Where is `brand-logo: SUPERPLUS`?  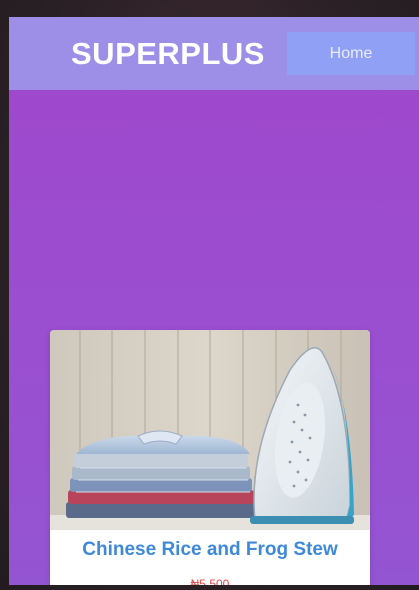
brand-logo: SUPERPLUS is located at coordinates (168, 54).